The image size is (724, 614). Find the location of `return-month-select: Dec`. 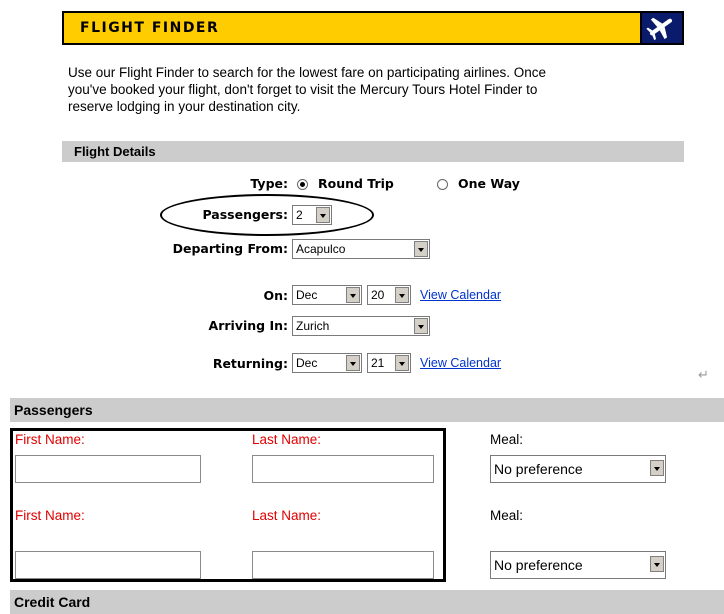

return-month-select: Dec is located at coordinates (327, 363).